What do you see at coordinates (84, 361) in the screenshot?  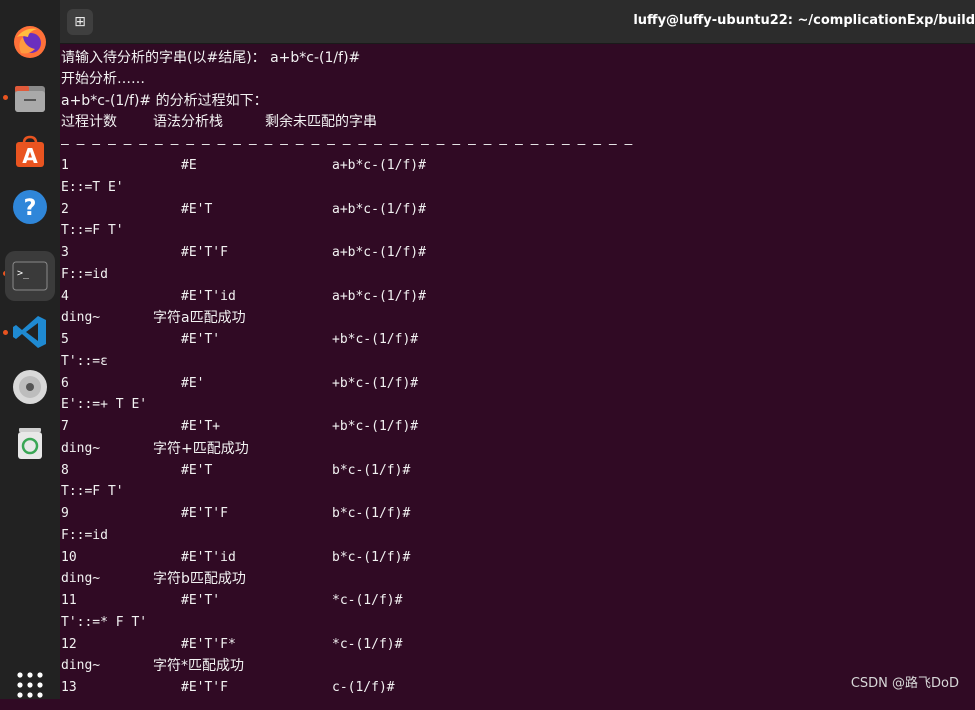 I see `production-row: T'::=ε` at bounding box center [84, 361].